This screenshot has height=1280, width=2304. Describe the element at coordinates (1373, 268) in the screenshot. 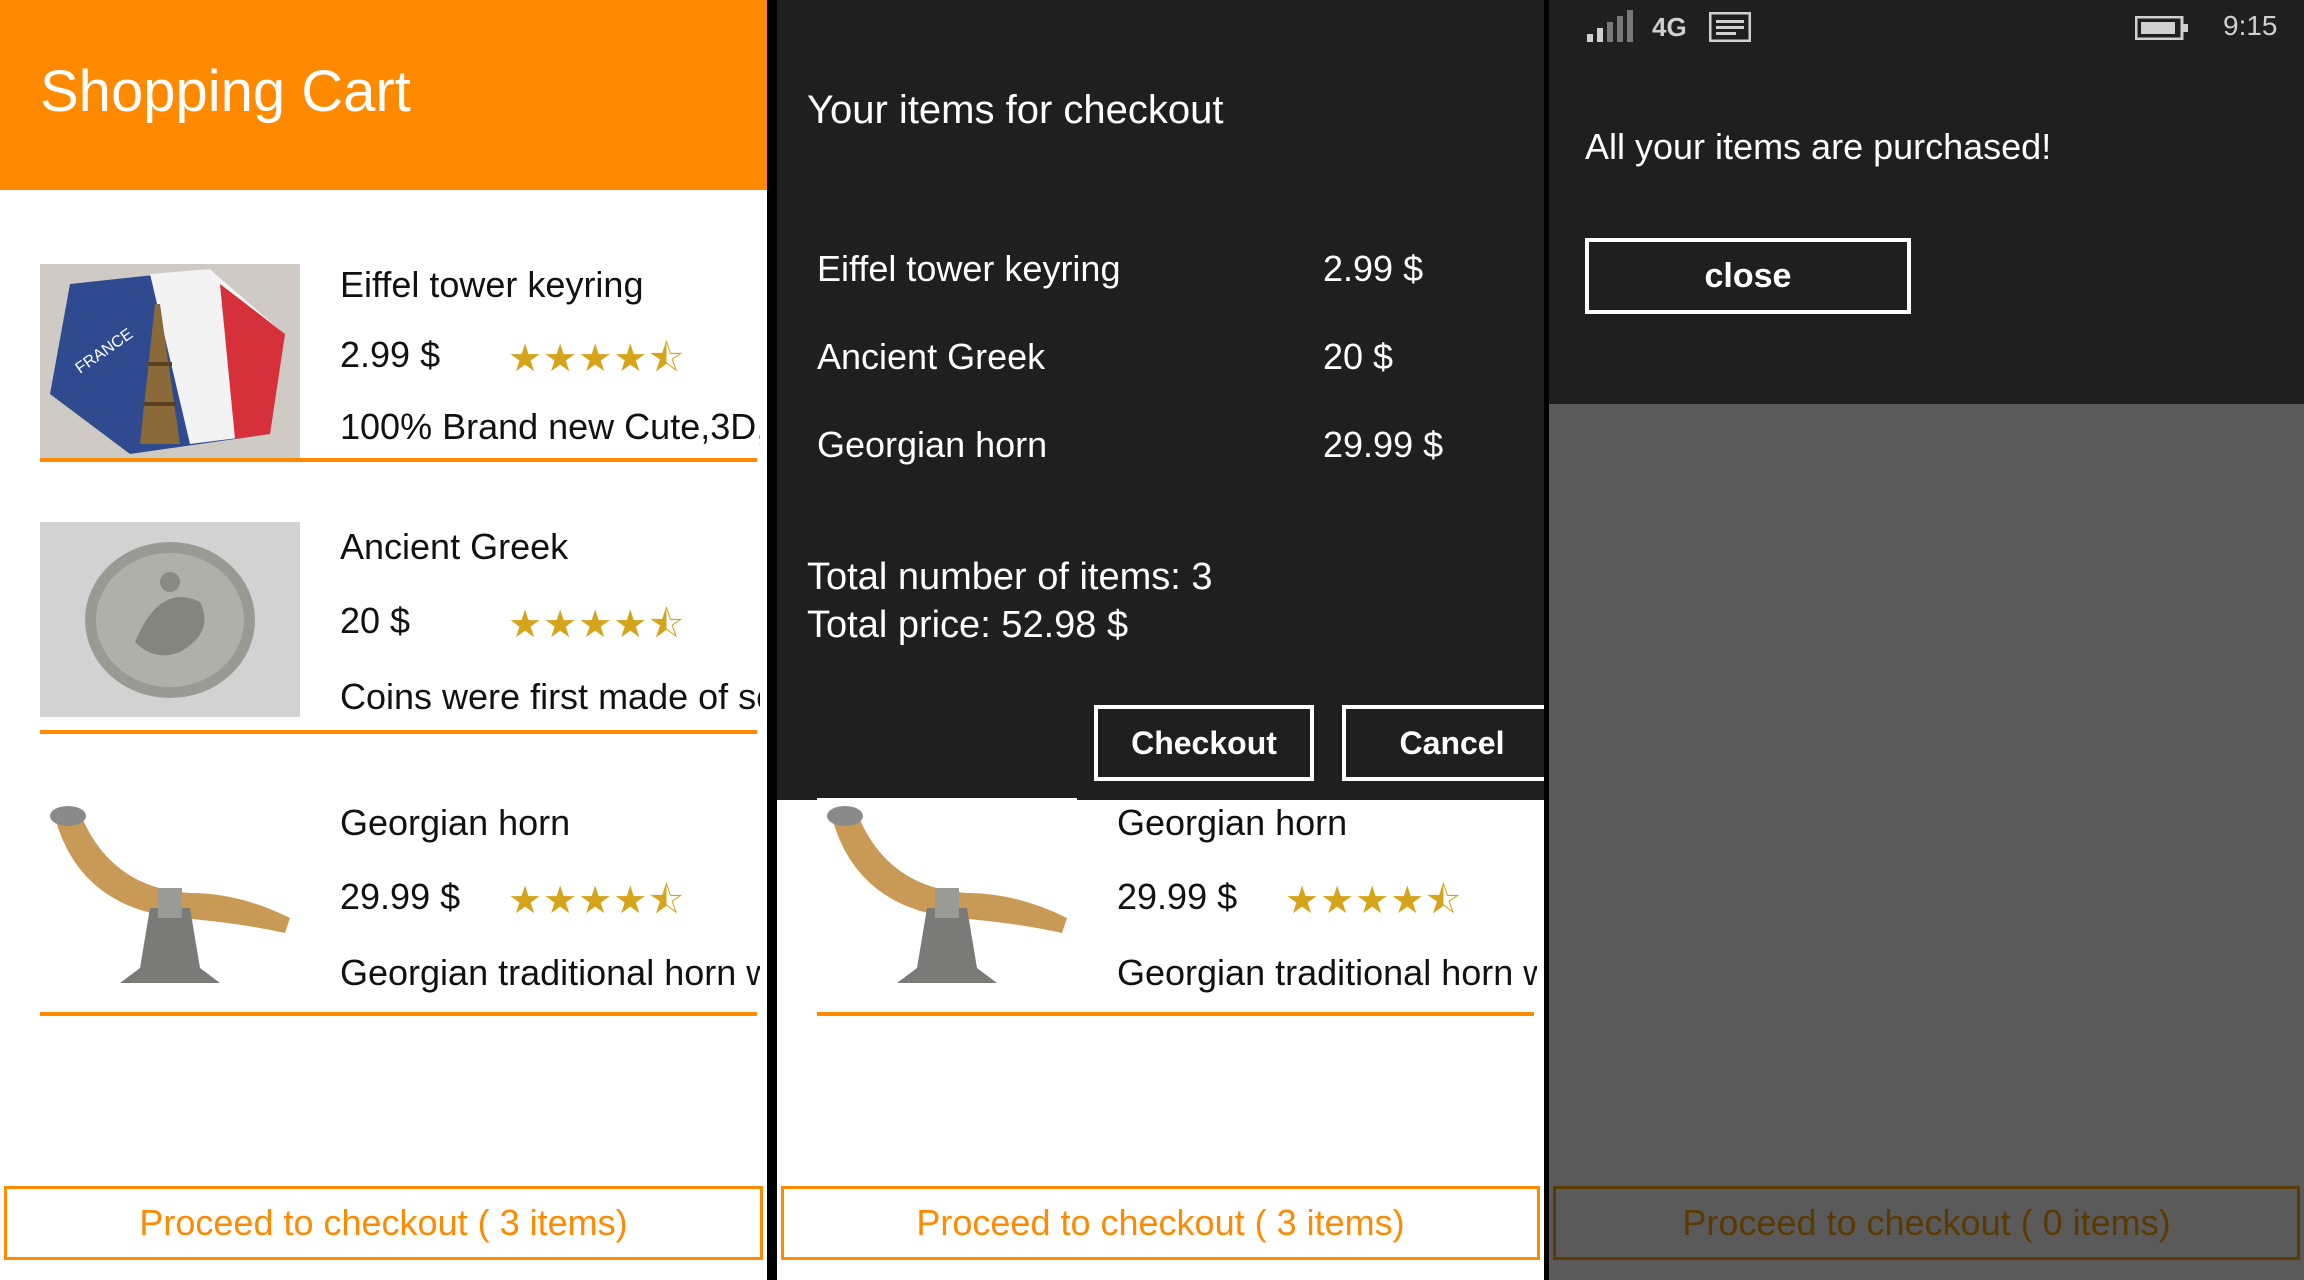

I see `dialog-item-price: 2.99 $` at that location.